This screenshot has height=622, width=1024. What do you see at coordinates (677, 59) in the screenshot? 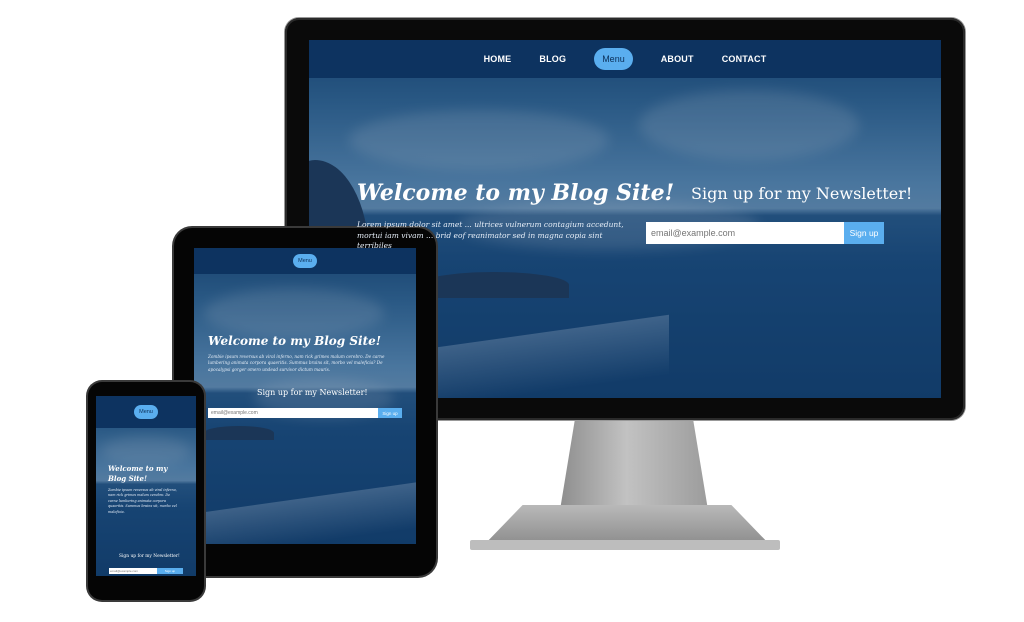
I see `nav-about-link: ABOUT` at bounding box center [677, 59].